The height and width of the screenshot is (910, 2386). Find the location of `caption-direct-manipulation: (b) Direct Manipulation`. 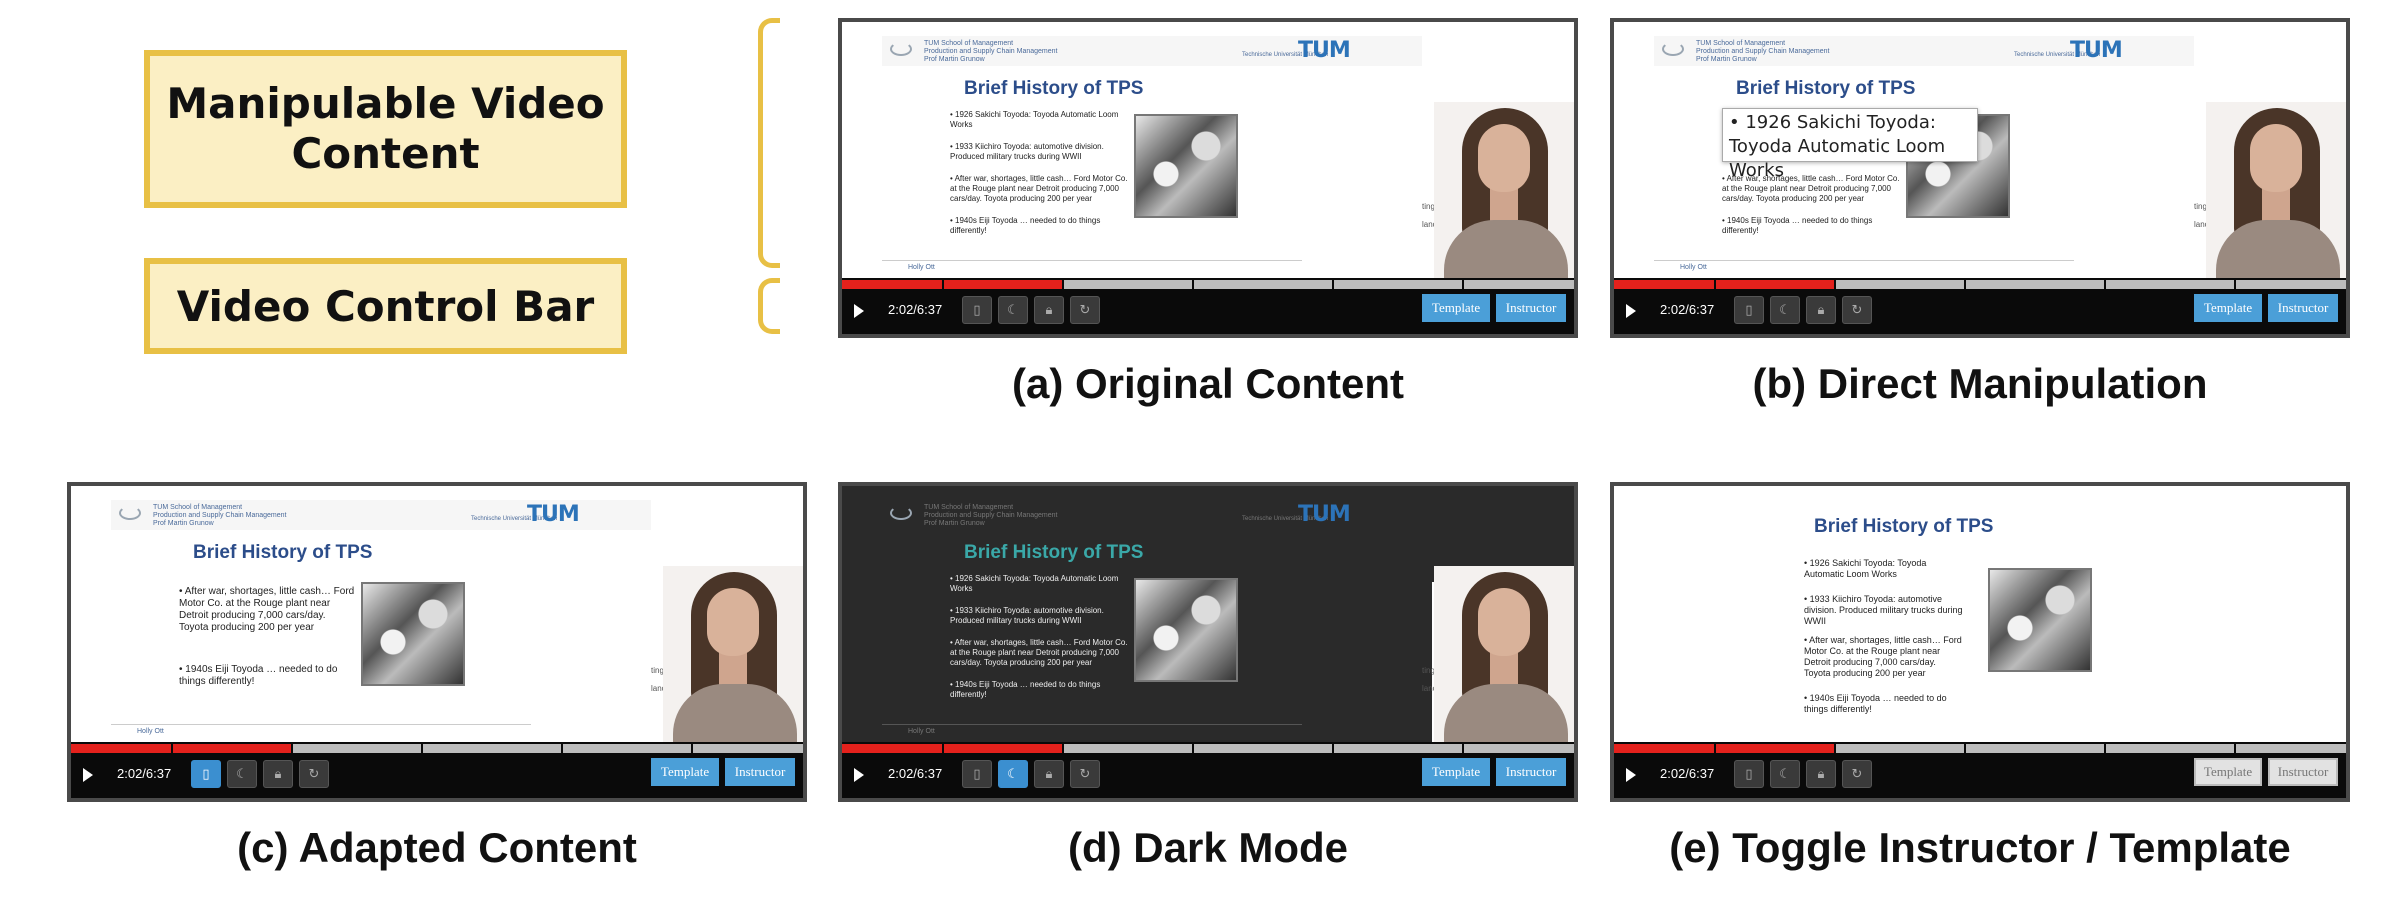

caption-direct-manipulation: (b) Direct Manipulation is located at coordinates (1980, 383).